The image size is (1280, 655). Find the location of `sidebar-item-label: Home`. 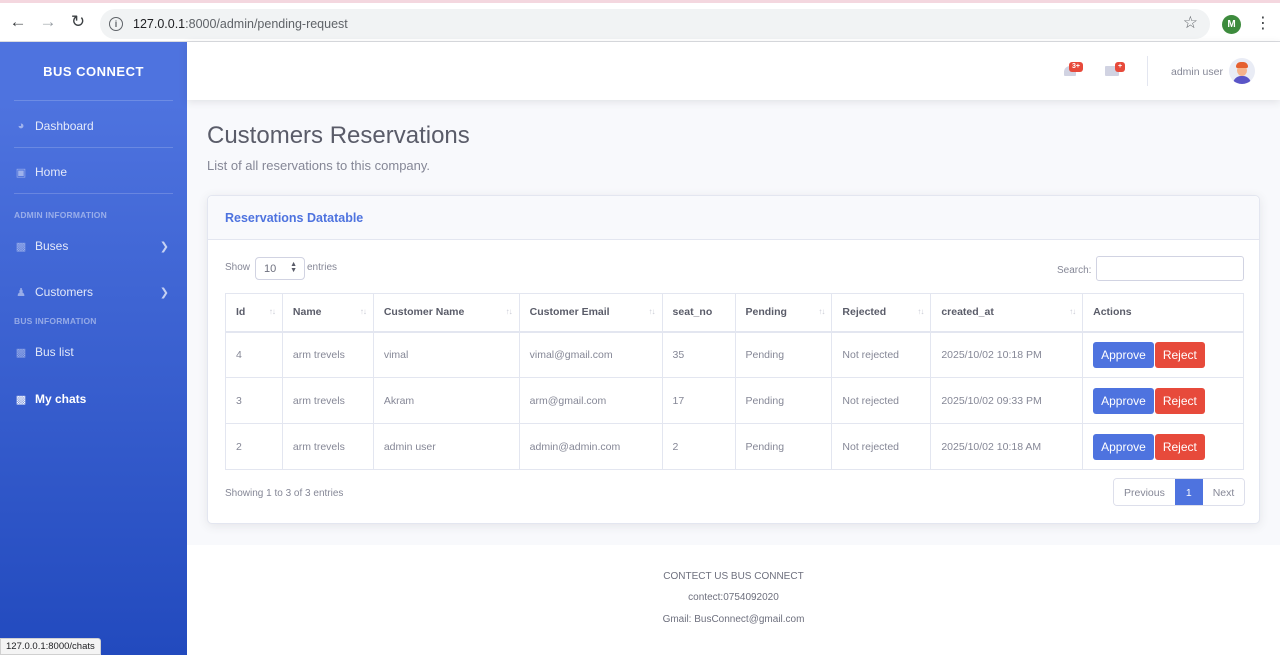

sidebar-item-label: Home is located at coordinates (51, 172).